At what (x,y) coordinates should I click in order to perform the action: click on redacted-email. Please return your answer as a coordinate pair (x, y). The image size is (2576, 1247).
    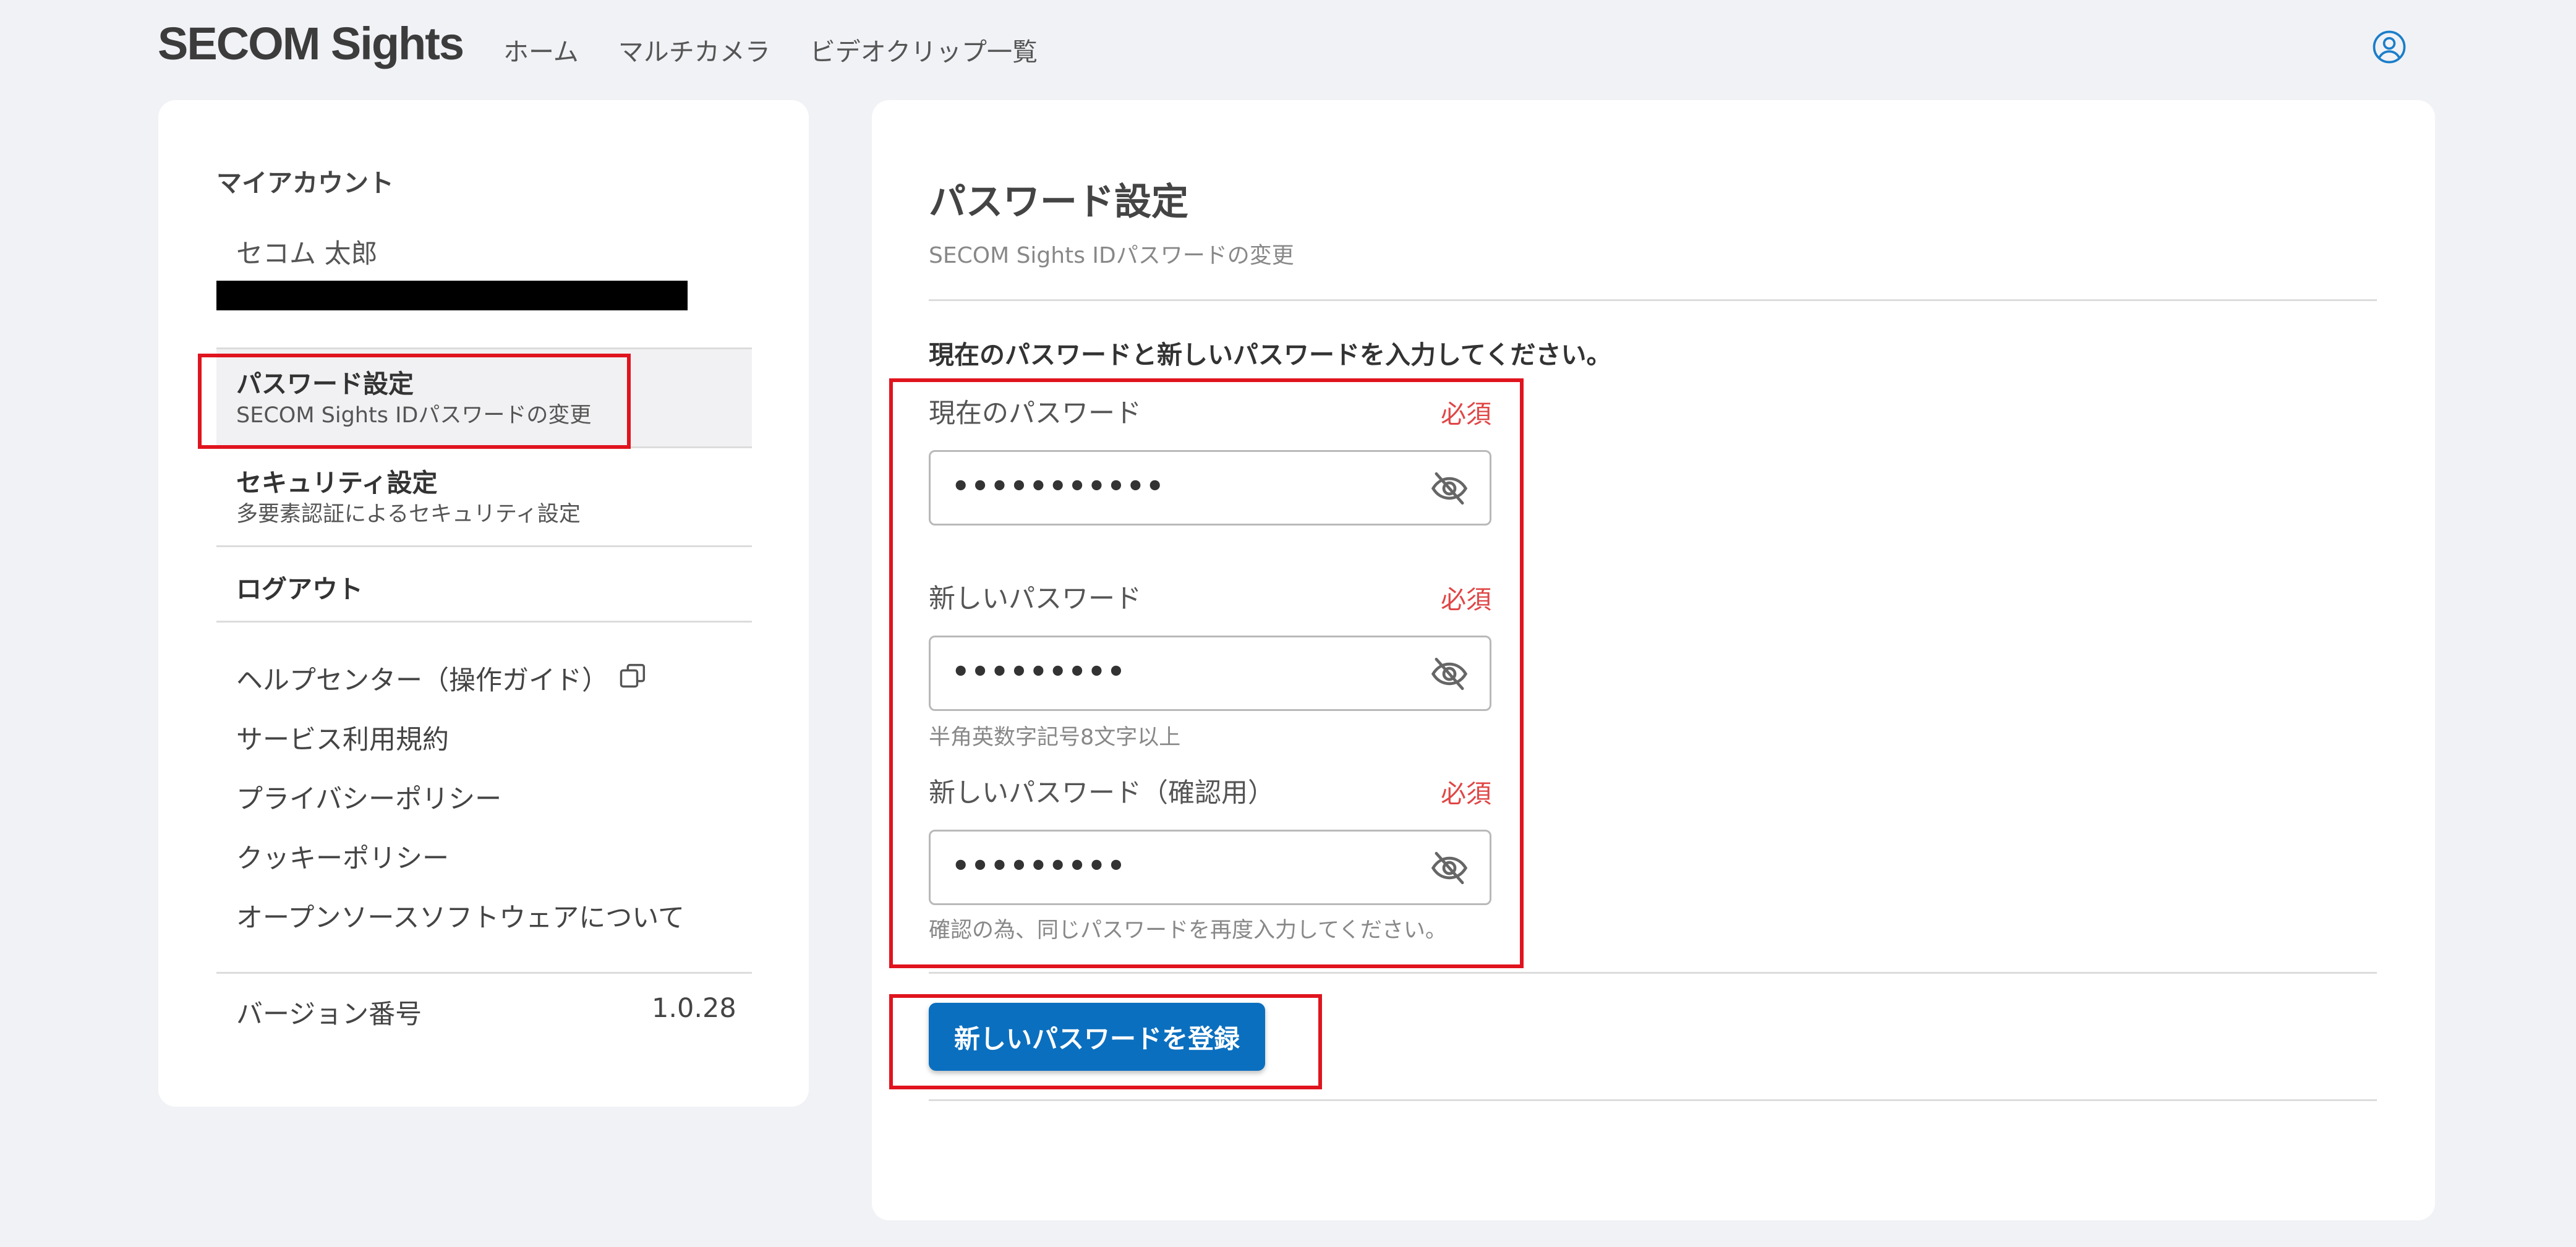
    Looking at the image, I should click on (452, 295).